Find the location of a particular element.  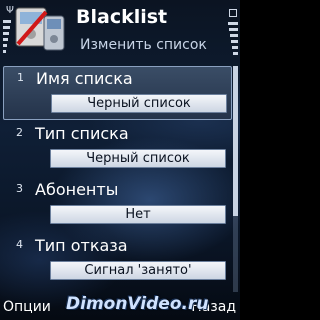

watermark: DimonVideo.ru is located at coordinates (137, 304).